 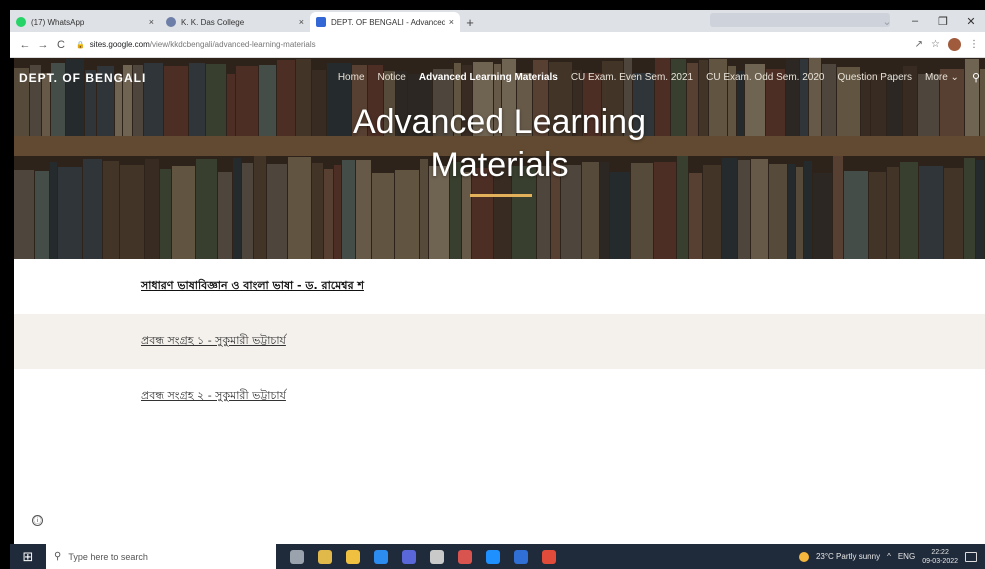 I want to click on reload-icon: C, so click(x=61, y=45).